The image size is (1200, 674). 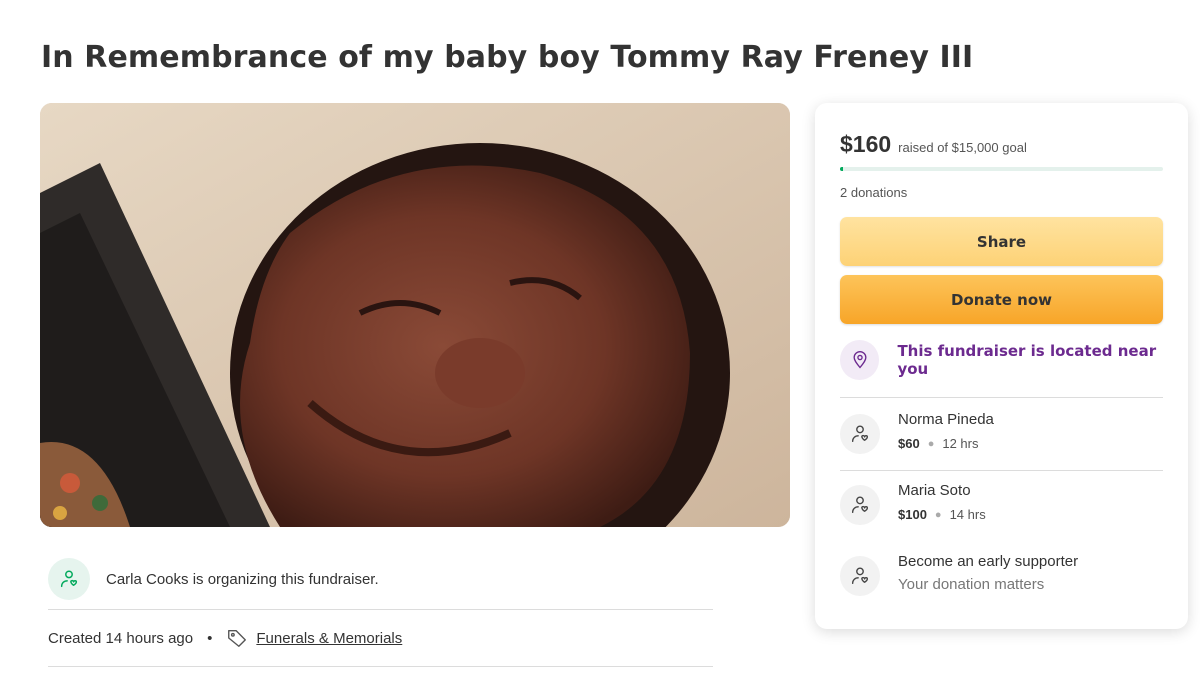 I want to click on location-pin-icon, so click(x=860, y=360).